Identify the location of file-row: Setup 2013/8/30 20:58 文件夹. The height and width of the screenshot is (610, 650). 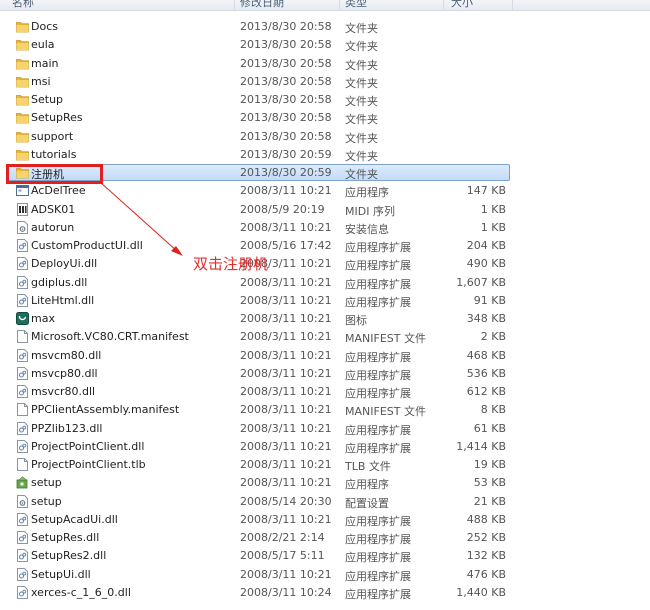
(325, 100).